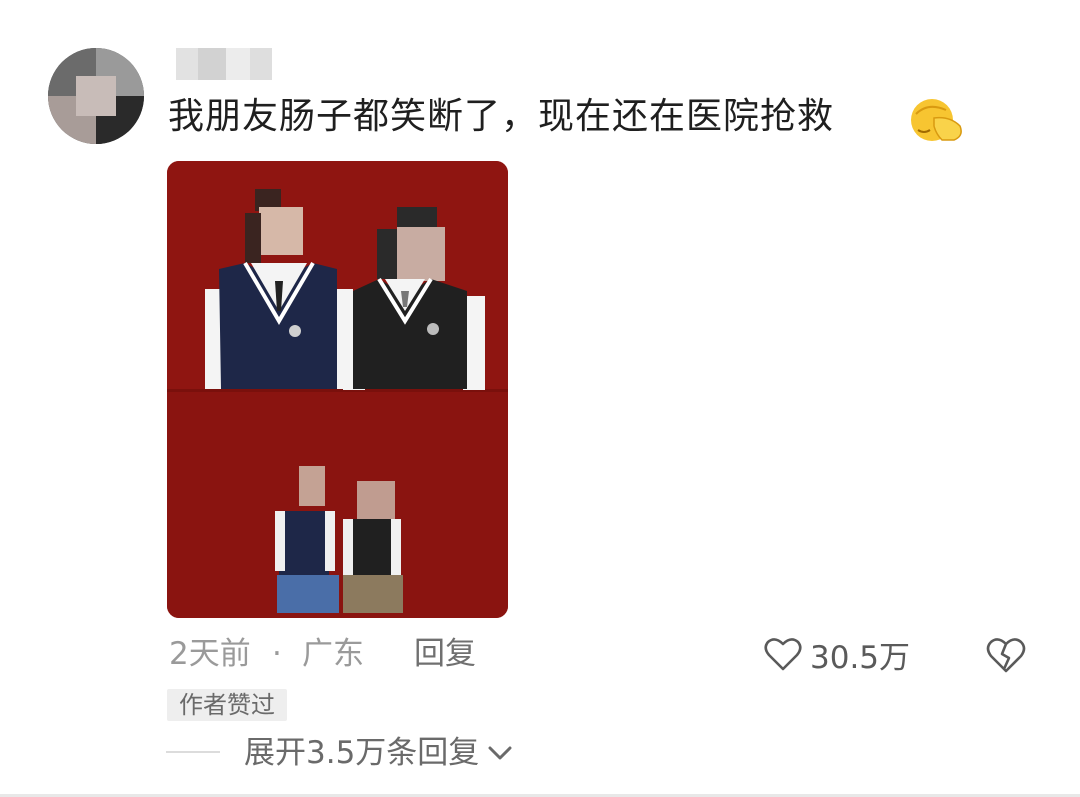  Describe the element at coordinates (936, 120) in the screenshot. I see `facepalm-emoji-icon` at that location.